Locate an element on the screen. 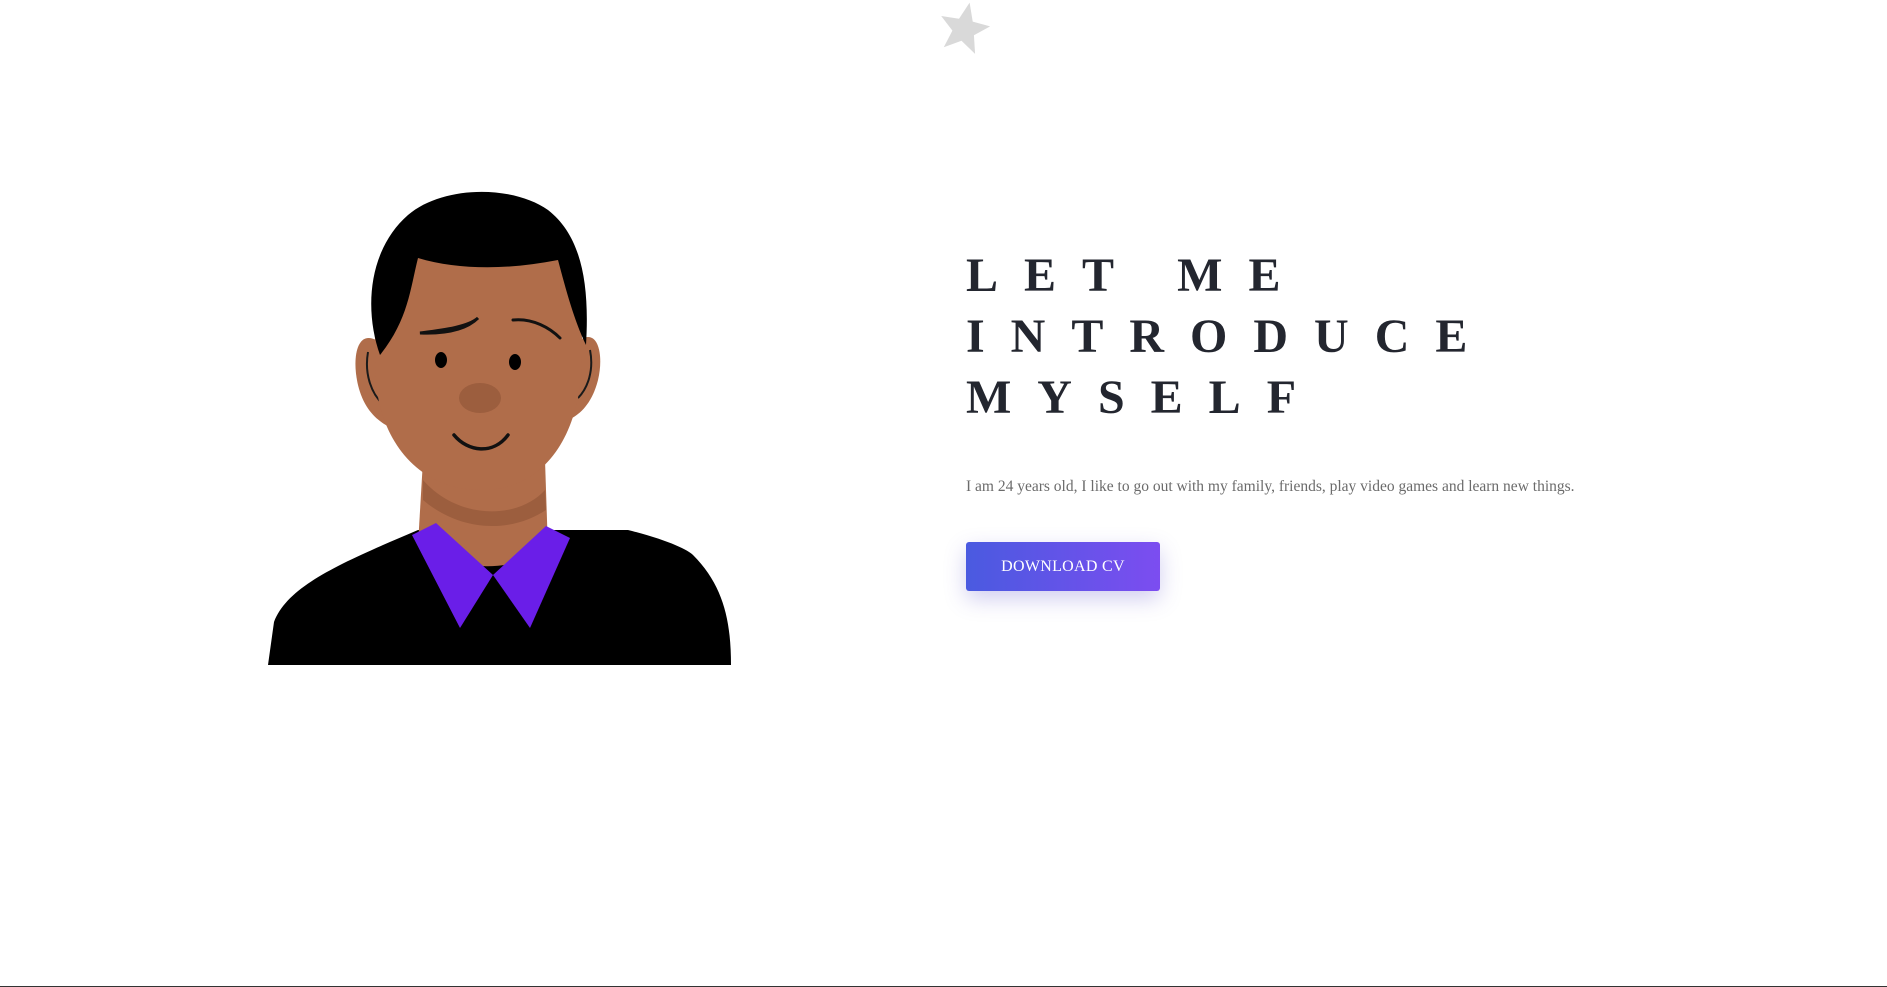  star-icon is located at coordinates (966, 28).